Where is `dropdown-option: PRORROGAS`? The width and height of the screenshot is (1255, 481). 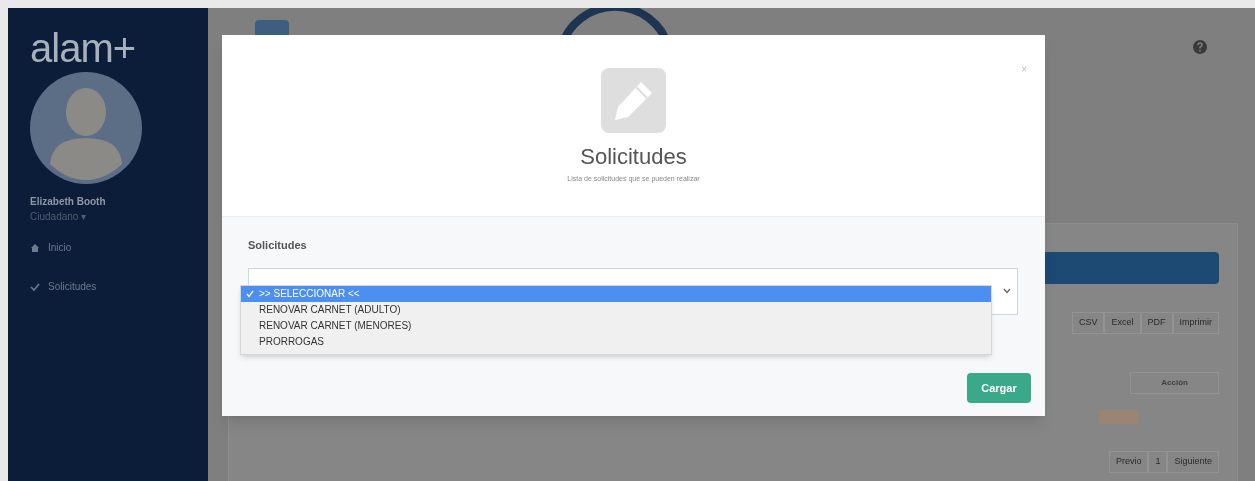
dropdown-option: PRORROGAS is located at coordinates (616, 342).